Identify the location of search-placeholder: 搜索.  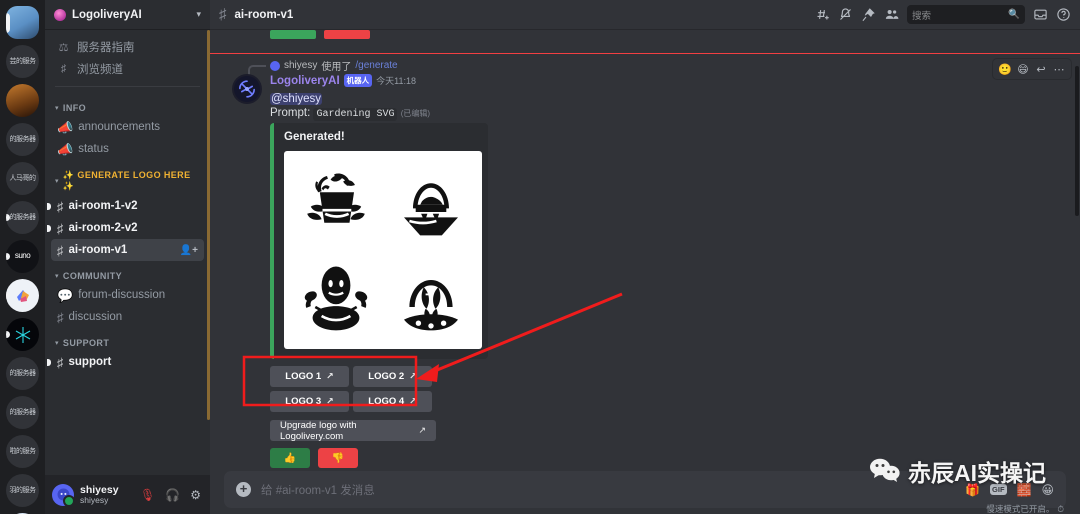
(922, 16).